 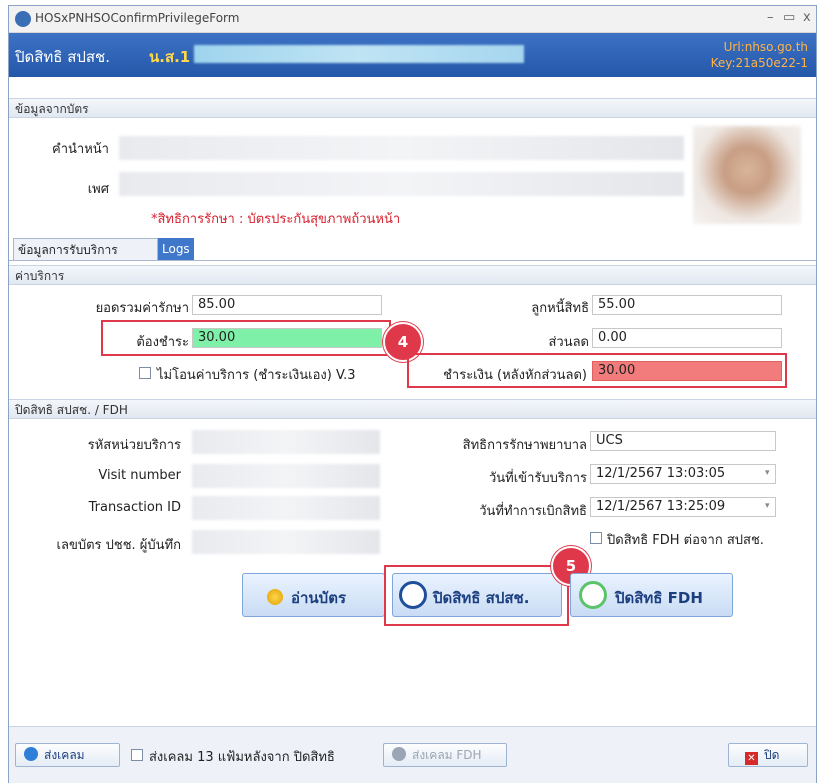 I want to click on nhso-key: Key:21a50e22-1, so click(x=759, y=63).